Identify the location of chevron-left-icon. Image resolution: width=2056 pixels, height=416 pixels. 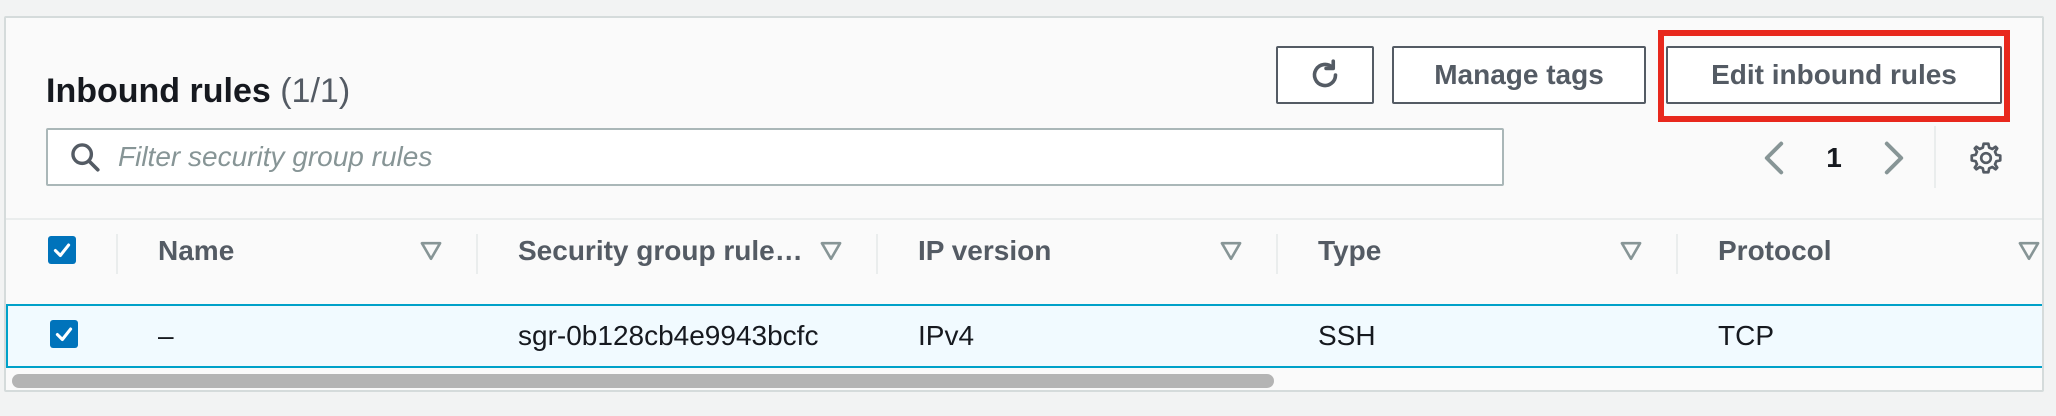
(1774, 158).